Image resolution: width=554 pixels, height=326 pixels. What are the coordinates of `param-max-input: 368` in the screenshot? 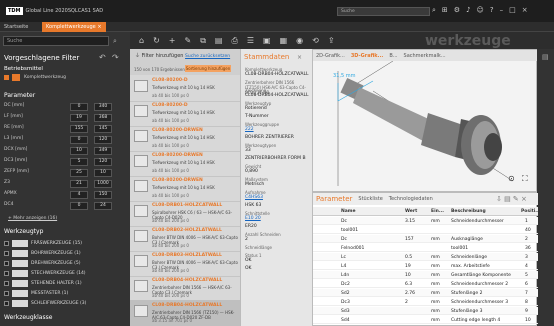 It's located at (103, 118).